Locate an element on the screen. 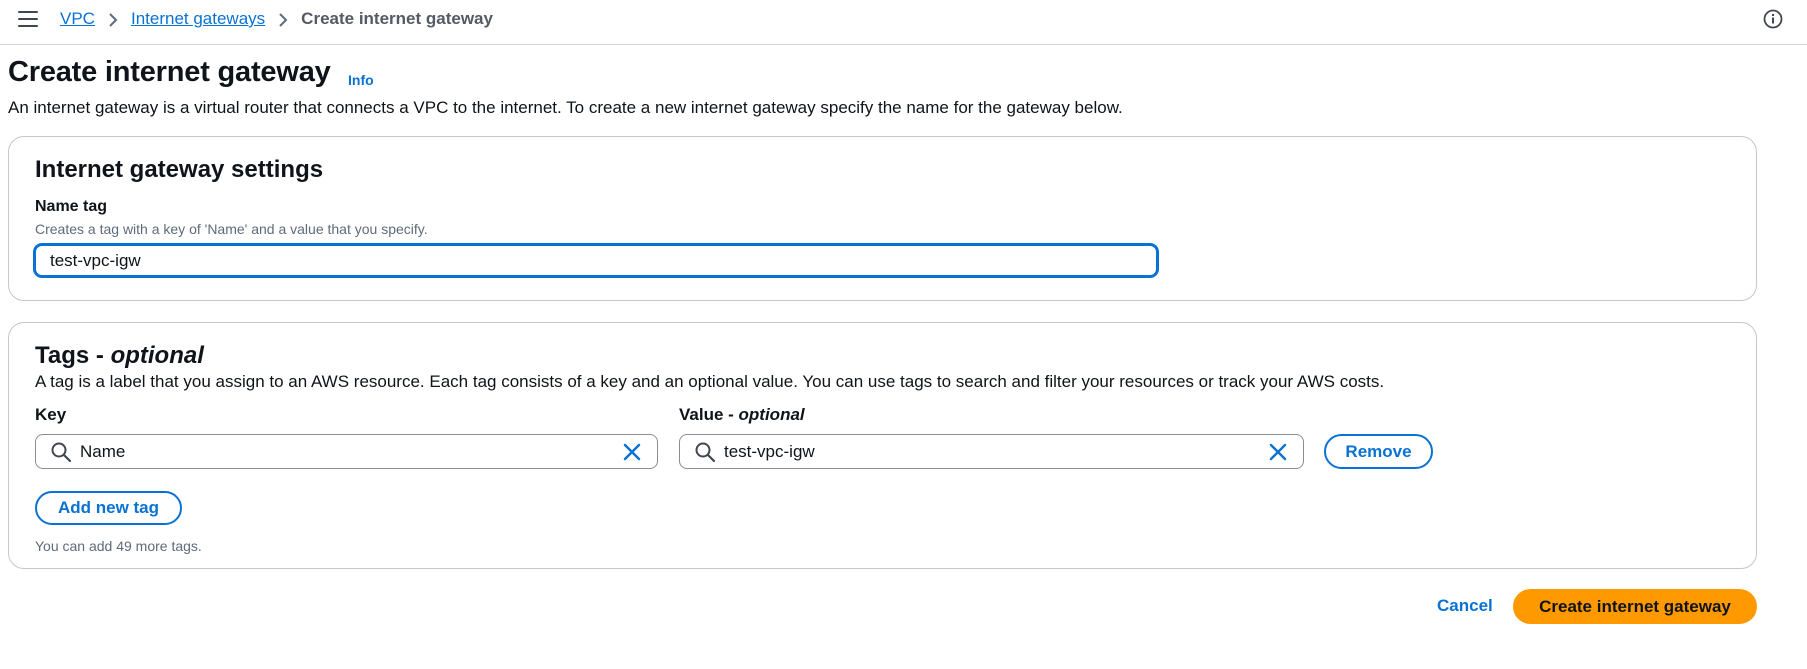 The image size is (1807, 669). tag-key-field: Name is located at coordinates (346, 451).